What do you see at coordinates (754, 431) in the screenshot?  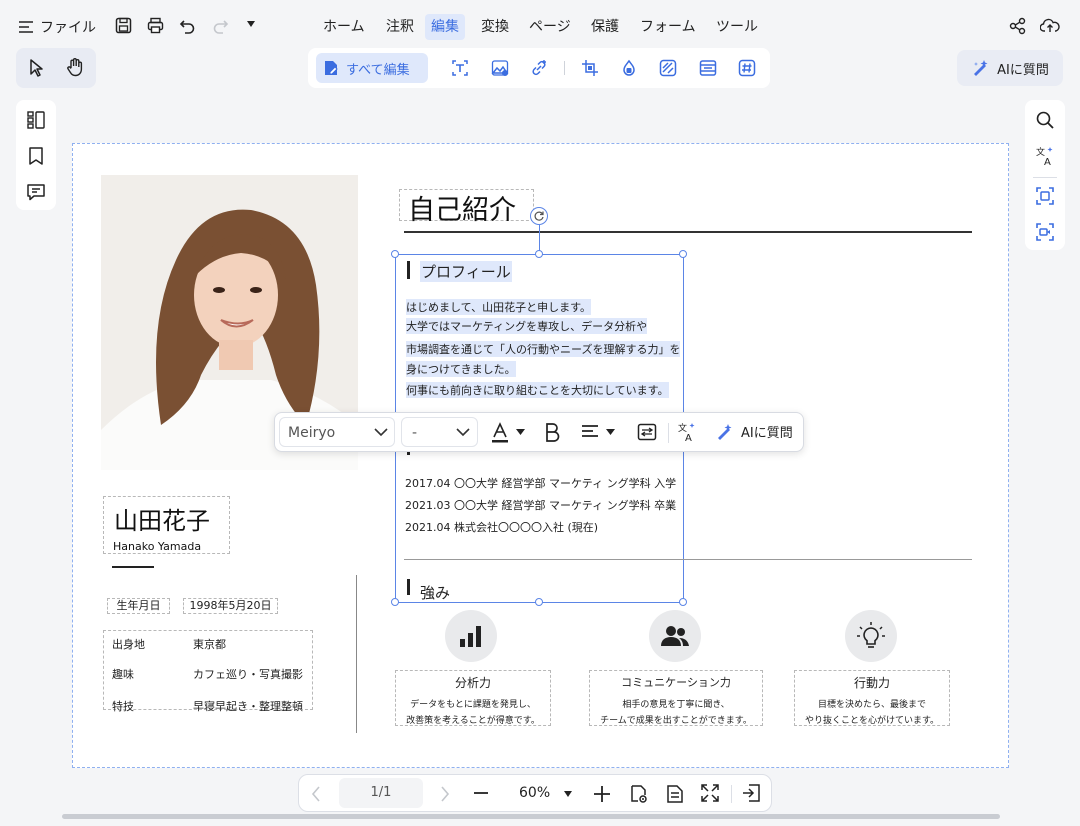 I see `ask-ai-inline-button: AIに質問` at bounding box center [754, 431].